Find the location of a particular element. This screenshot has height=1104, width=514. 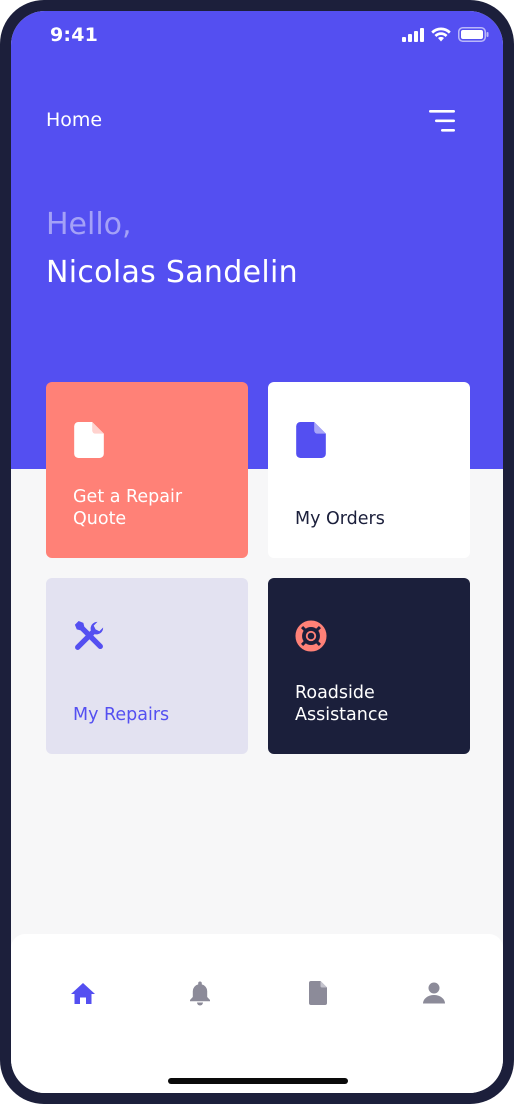

tools-icon is located at coordinates (89, 635).